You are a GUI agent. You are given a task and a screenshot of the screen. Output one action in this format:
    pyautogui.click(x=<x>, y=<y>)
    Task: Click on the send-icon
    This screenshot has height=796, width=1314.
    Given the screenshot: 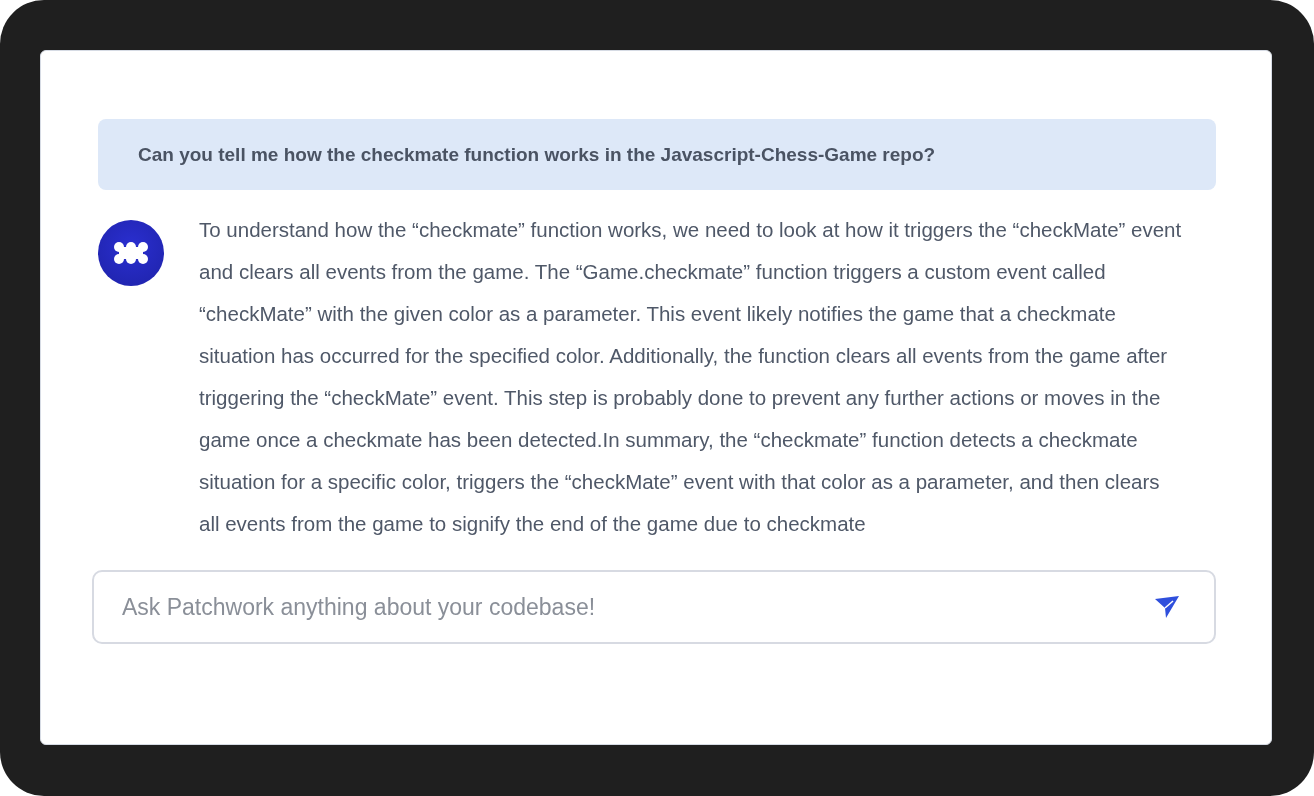 What is the action you would take?
    pyautogui.click(x=1167, y=607)
    